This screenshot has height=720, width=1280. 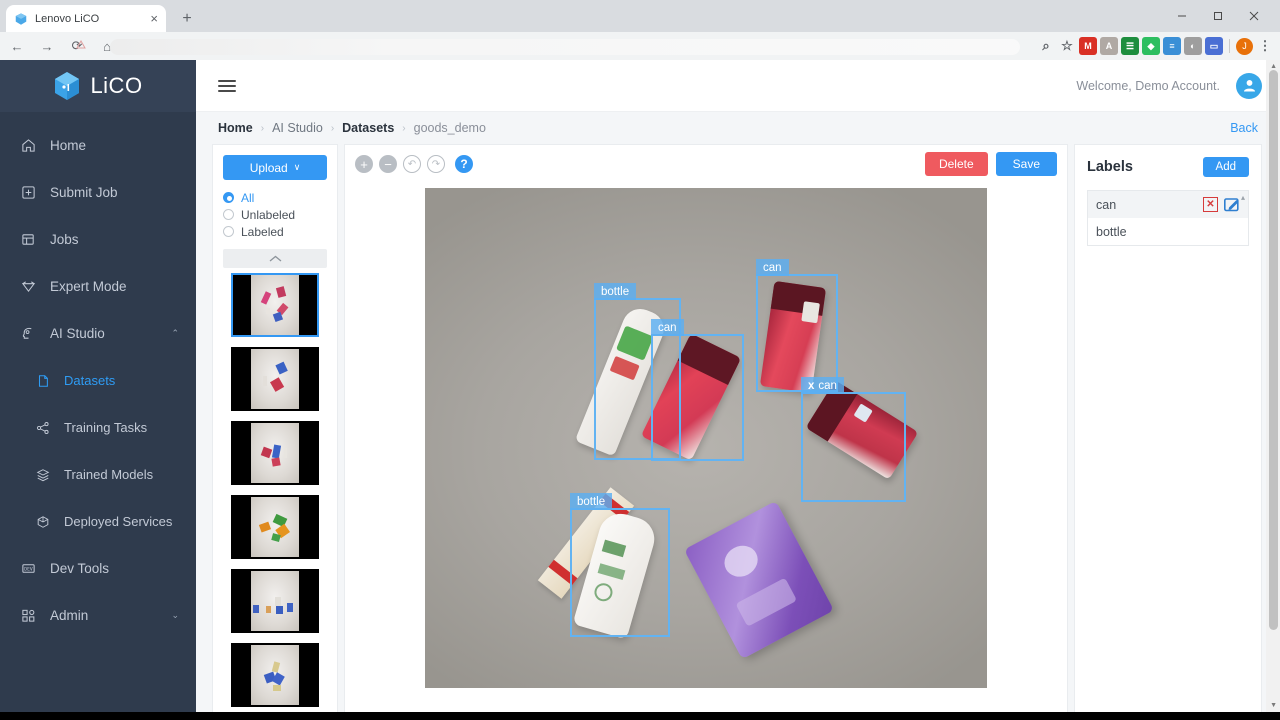 What do you see at coordinates (1193, 46) in the screenshot?
I see `moon-extension-icon: ◐` at bounding box center [1193, 46].